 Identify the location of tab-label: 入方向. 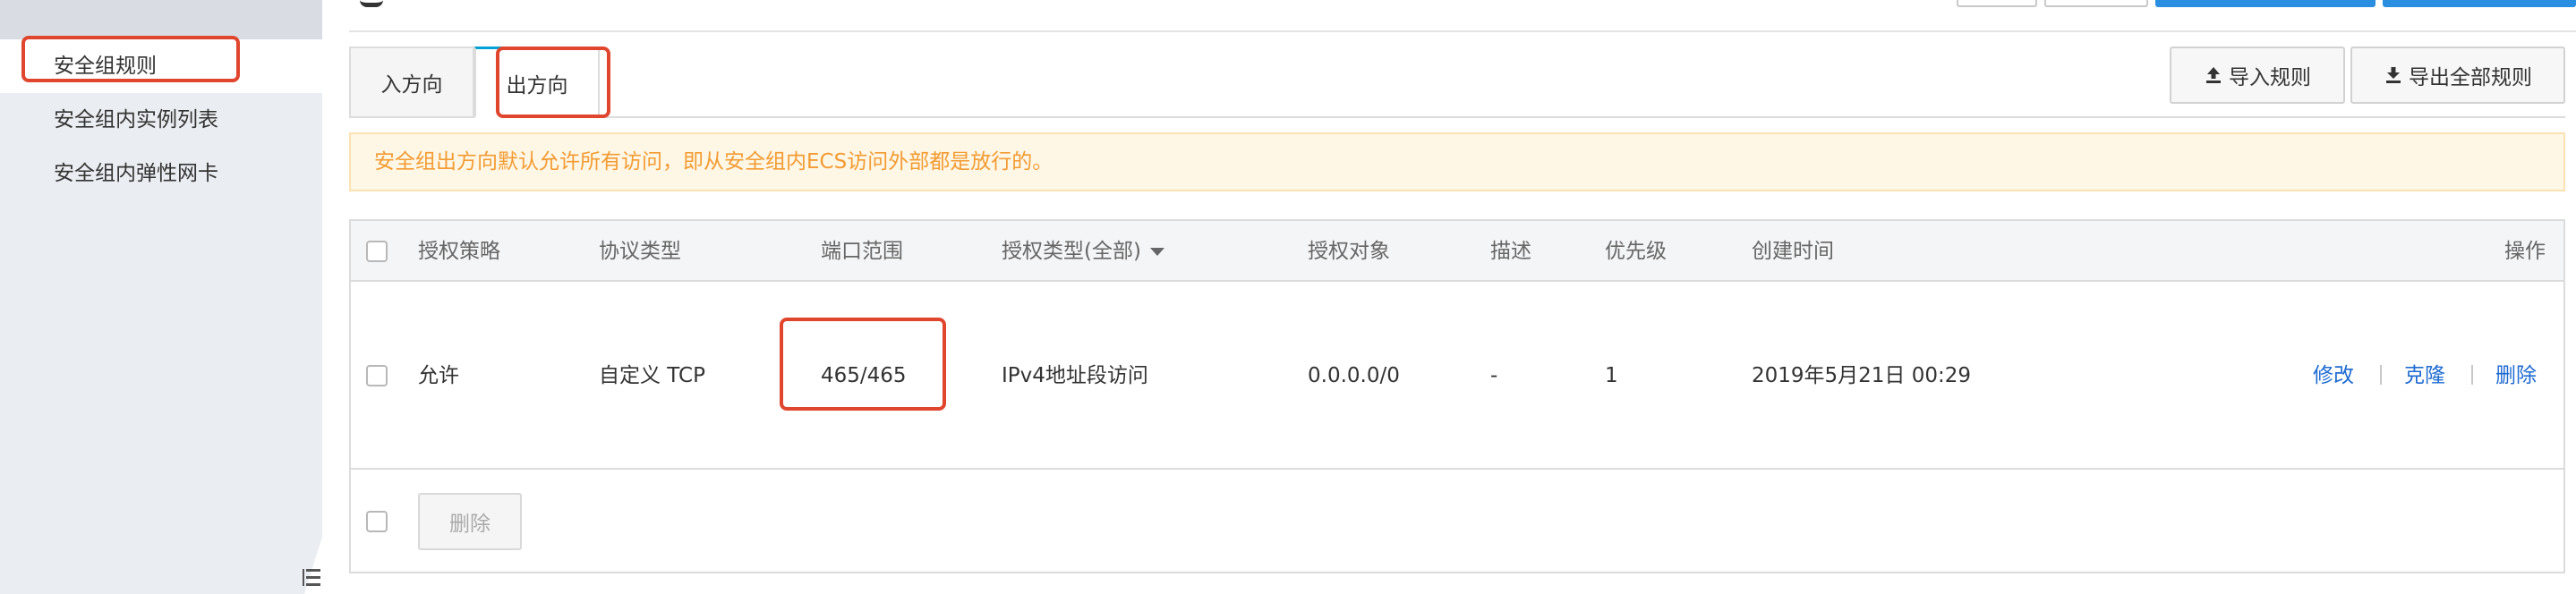
(411, 85).